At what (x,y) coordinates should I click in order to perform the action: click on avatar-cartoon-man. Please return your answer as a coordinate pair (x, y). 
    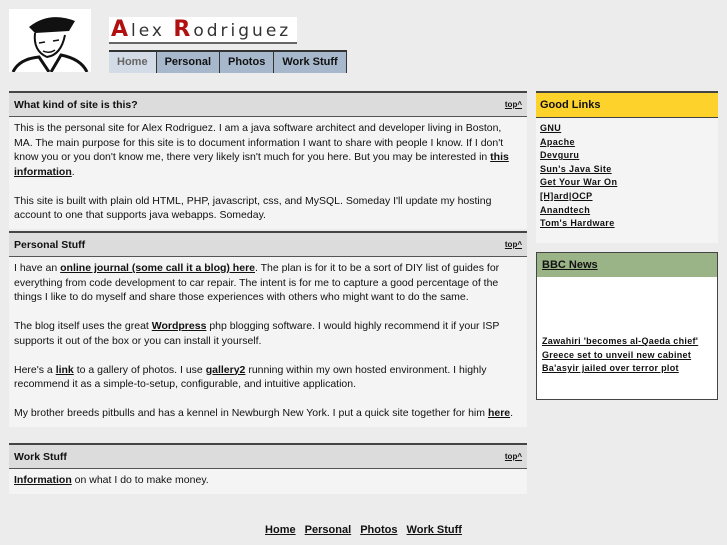
    Looking at the image, I should click on (50, 41).